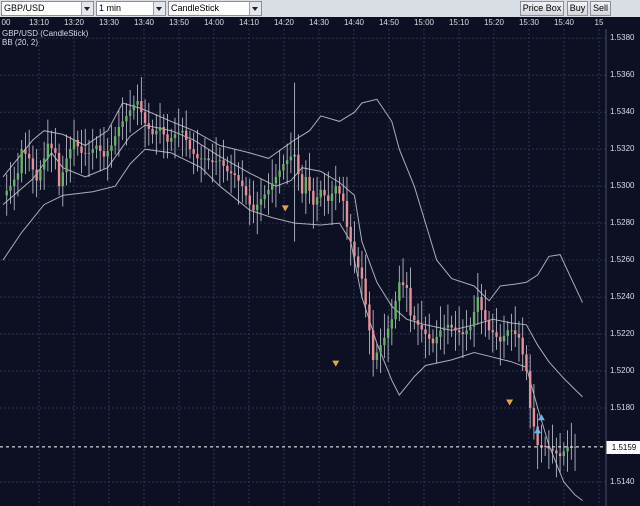 The width and height of the screenshot is (640, 506). I want to click on price-tick-label: 1.5300, so click(622, 186).